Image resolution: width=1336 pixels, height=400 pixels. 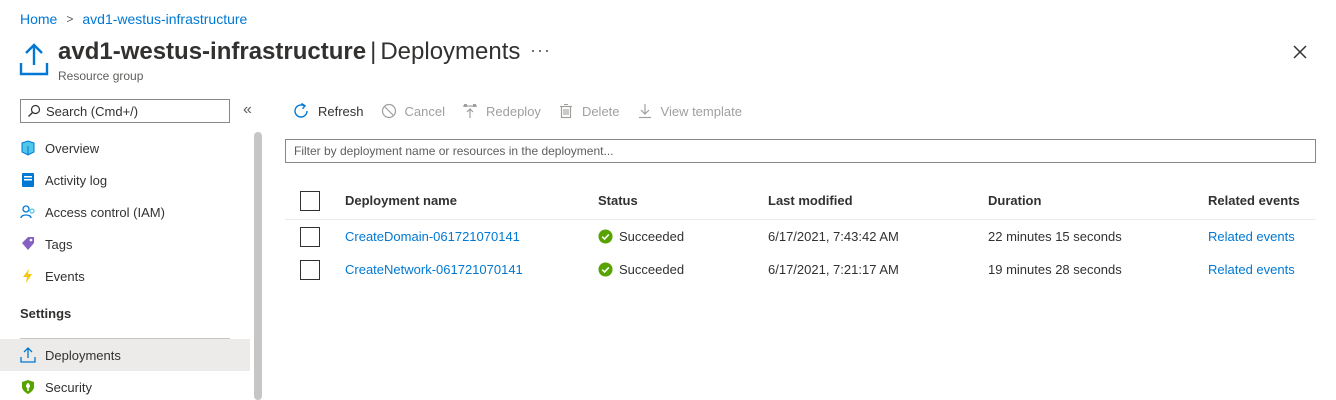 What do you see at coordinates (164, 19) in the screenshot?
I see `breadcrumb-current: avd1-westus-infrastructure` at bounding box center [164, 19].